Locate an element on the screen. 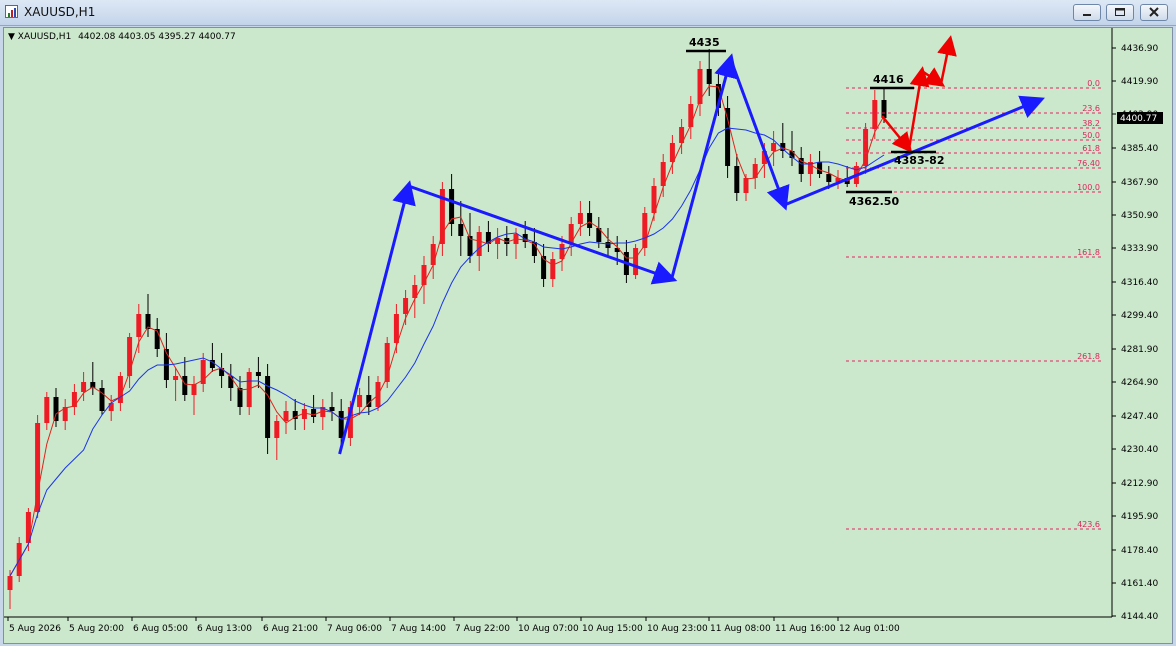  time-tick-label: 10 Aug 07:00 is located at coordinates (548, 629).